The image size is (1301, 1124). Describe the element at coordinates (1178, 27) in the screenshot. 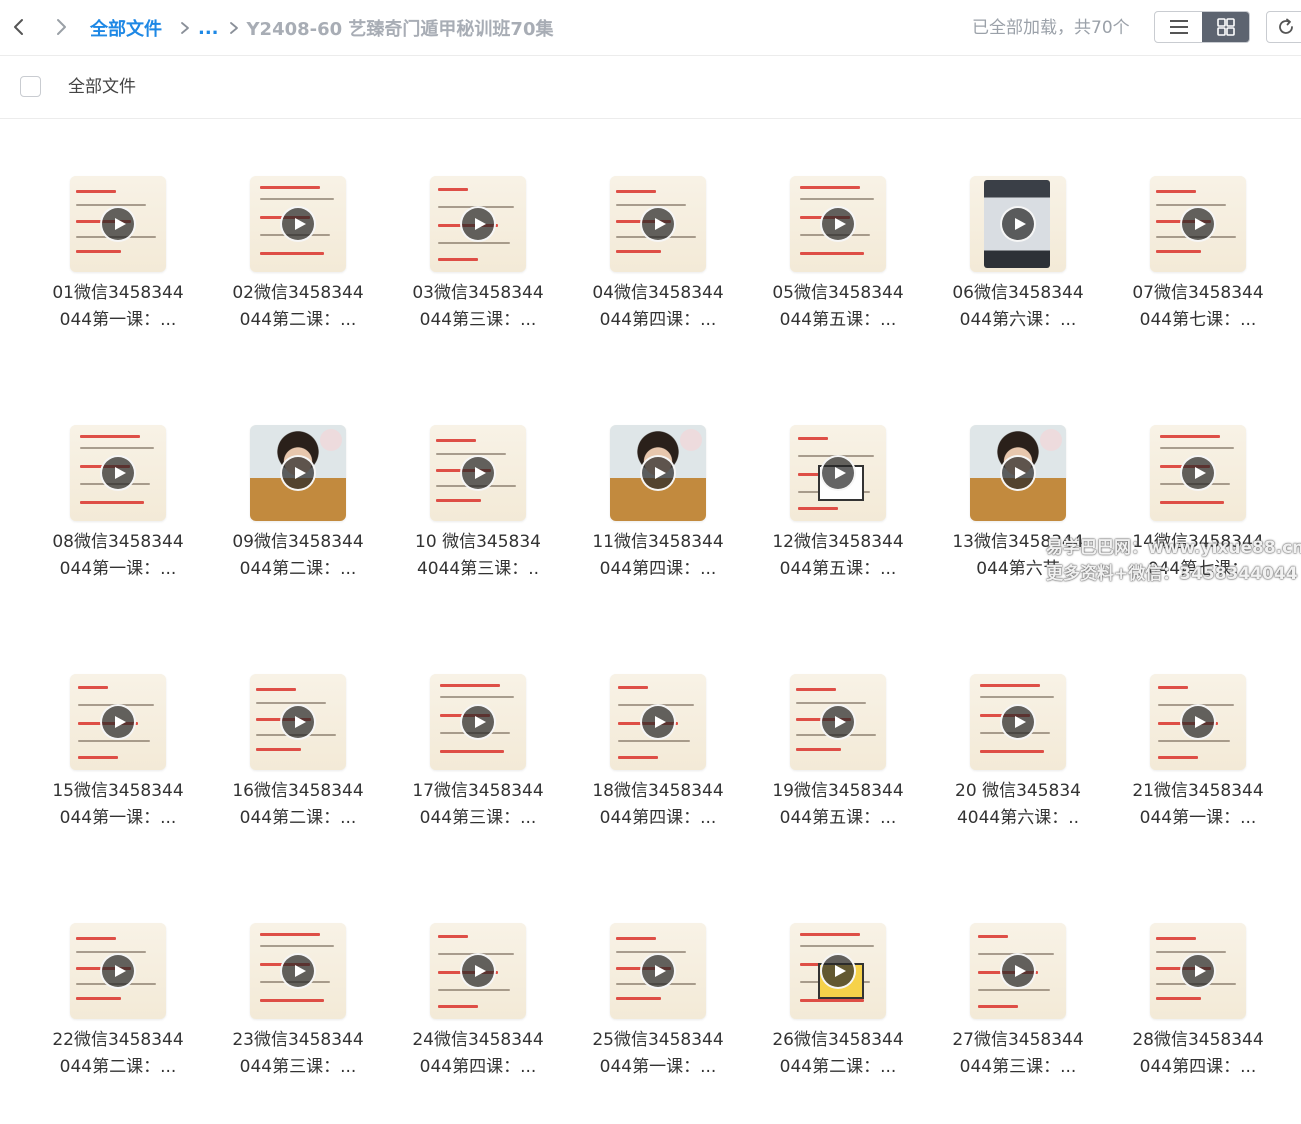

I see `list-view-button` at that location.